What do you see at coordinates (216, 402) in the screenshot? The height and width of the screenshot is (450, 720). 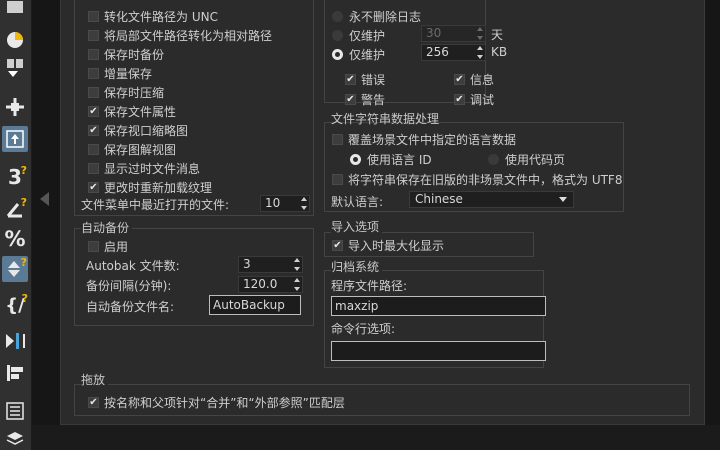 I see `match-layers: 按名称和父项针对“合并”和“外部参照”匹配层` at bounding box center [216, 402].